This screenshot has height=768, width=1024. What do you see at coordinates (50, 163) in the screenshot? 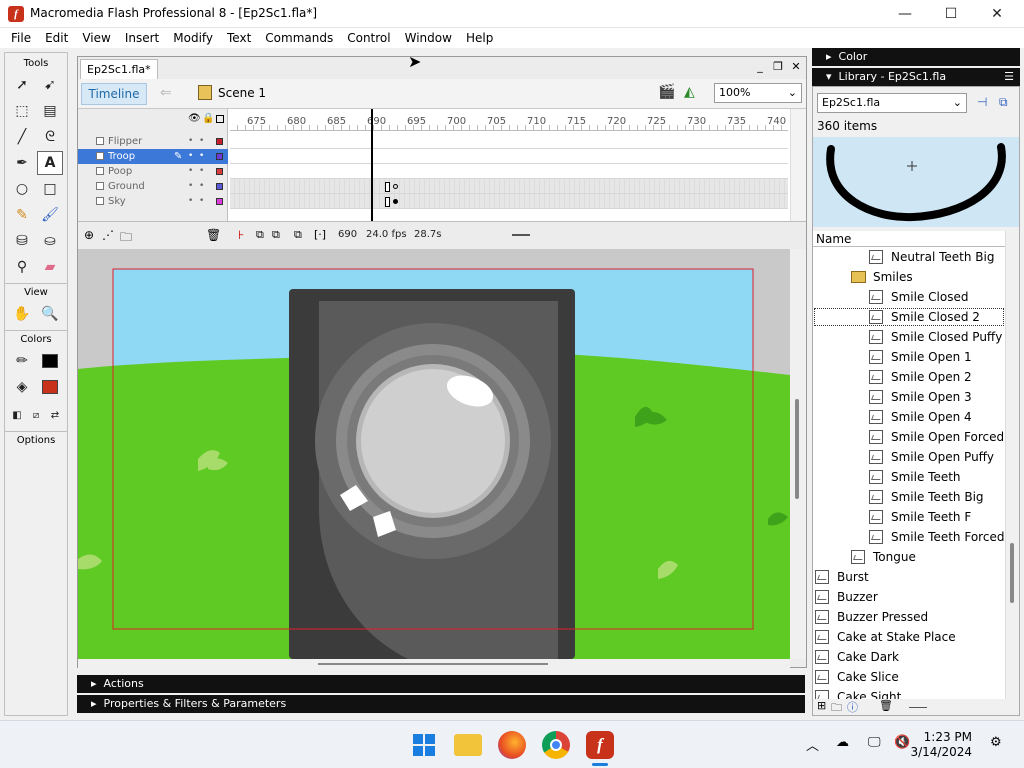
I see `text-tool-icon: A` at bounding box center [50, 163].